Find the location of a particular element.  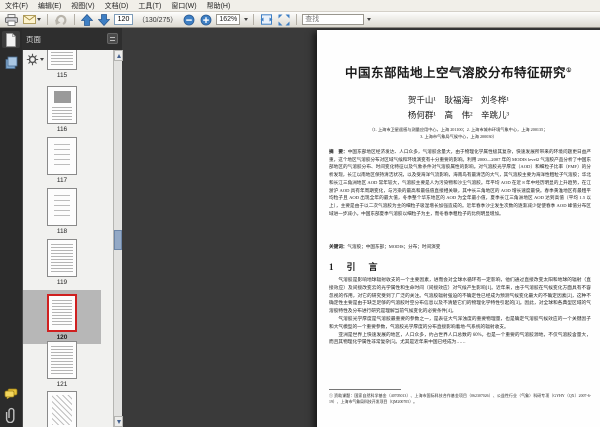

thumbnail-118: 118 is located at coordinates (62, 211).